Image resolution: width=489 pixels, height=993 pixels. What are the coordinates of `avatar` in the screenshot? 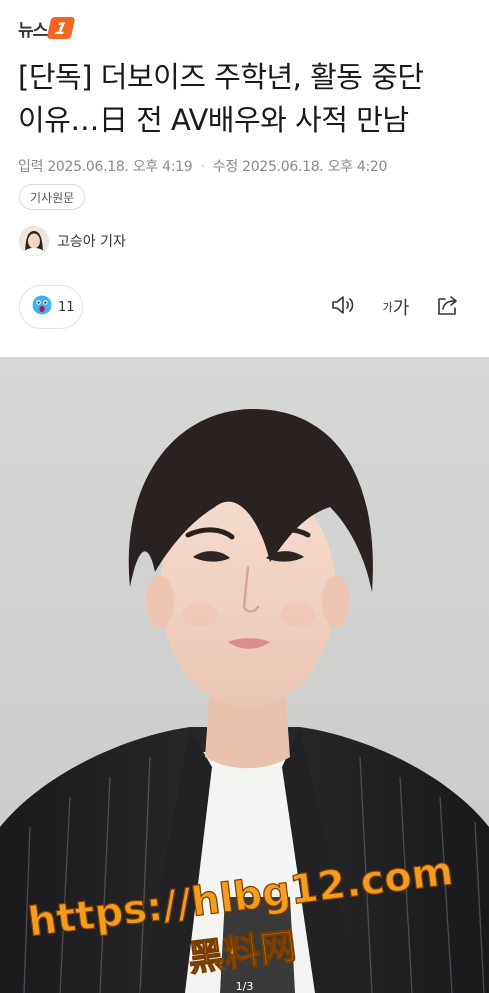 It's located at (34, 241).